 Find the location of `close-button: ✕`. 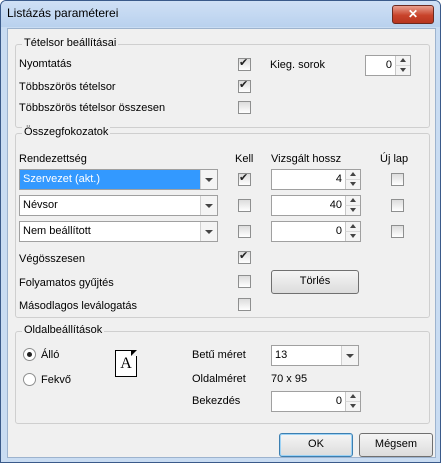

close-button: ✕ is located at coordinates (413, 14).